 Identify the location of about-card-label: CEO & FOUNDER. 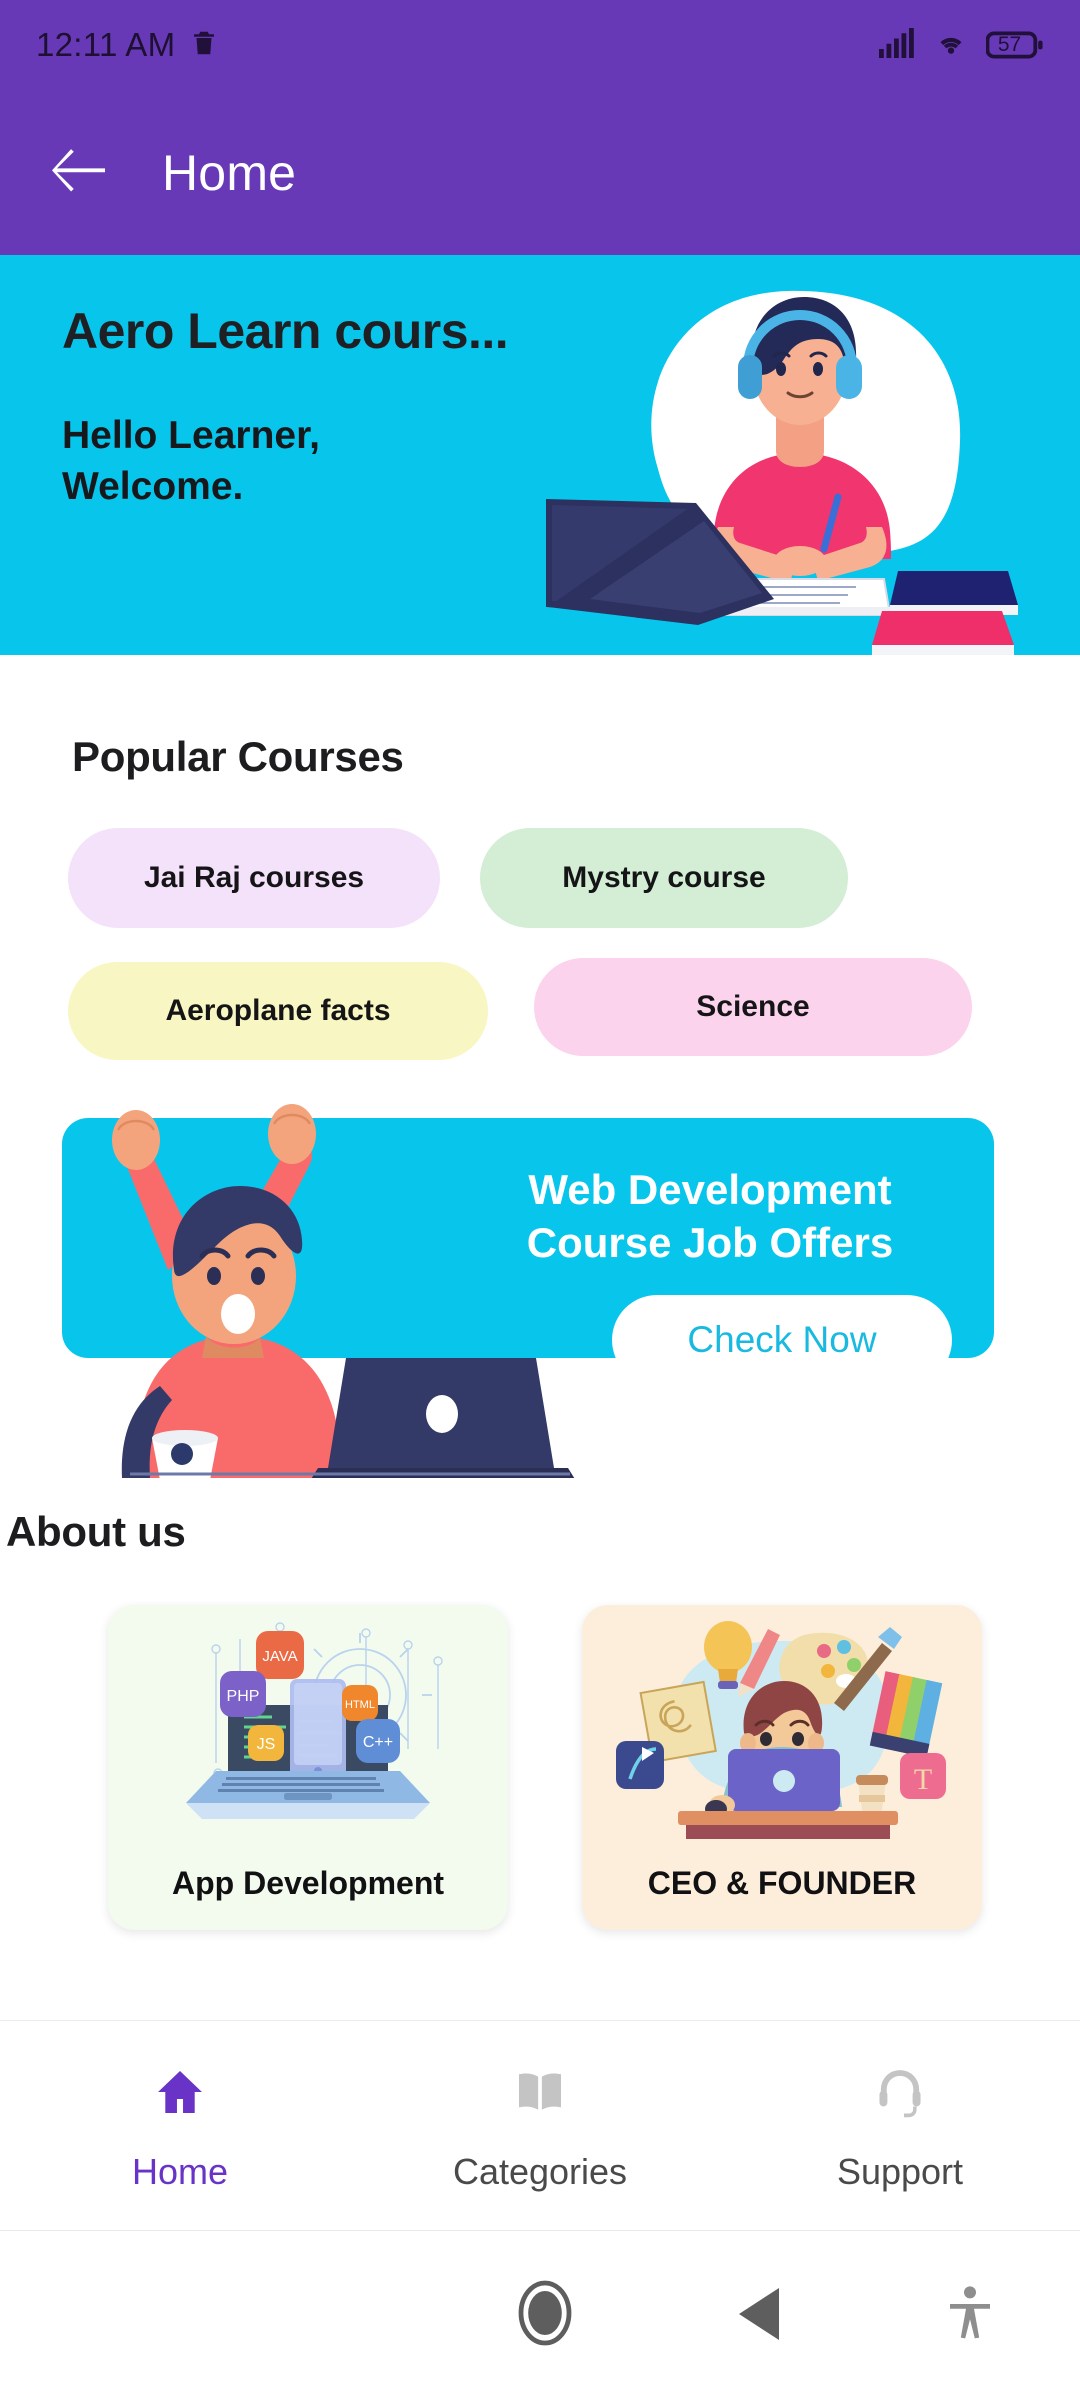
(782, 1883).